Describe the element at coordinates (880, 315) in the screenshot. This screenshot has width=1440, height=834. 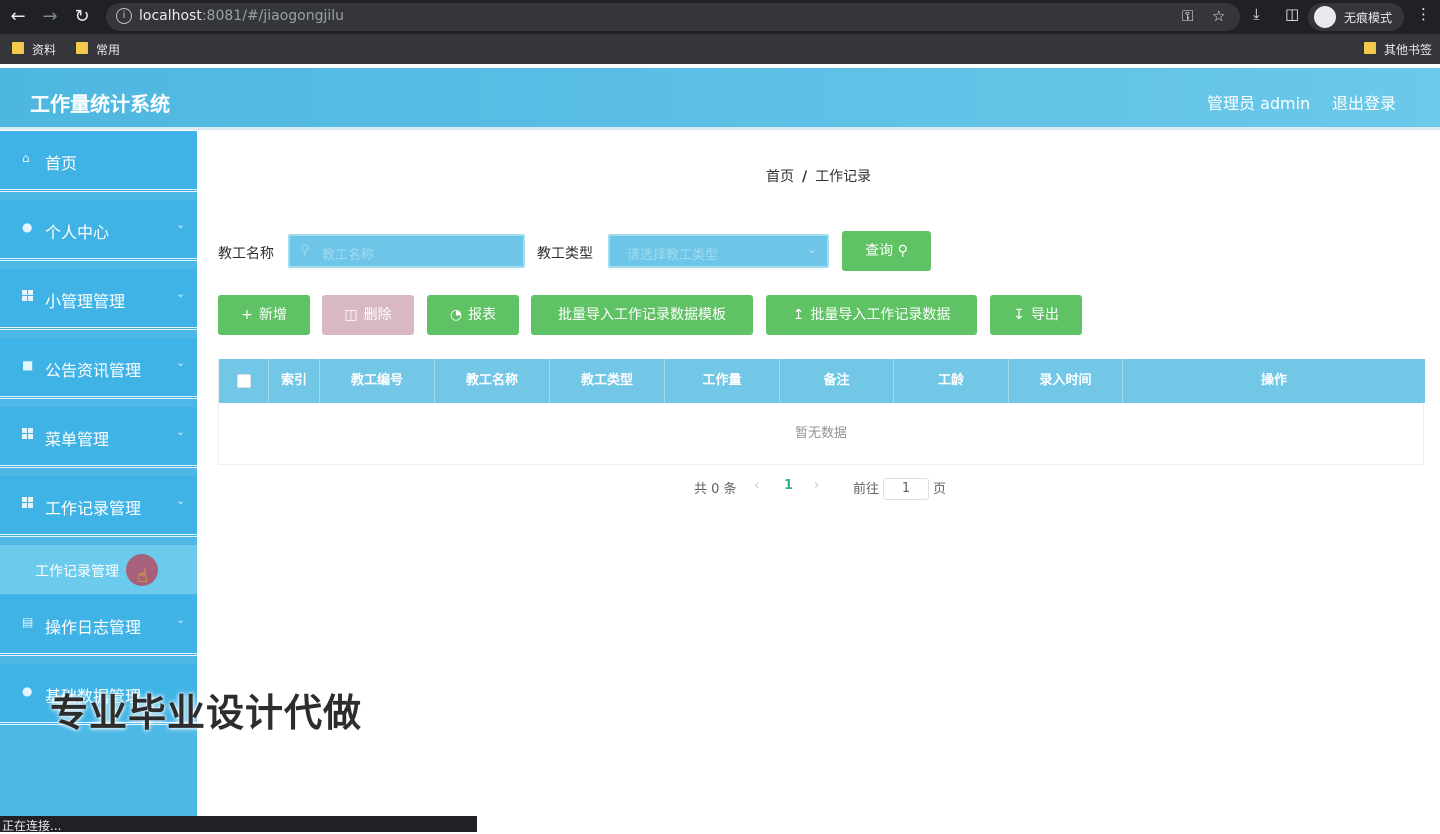
I see `import-data-label: 批量导入工作记录数据` at that location.